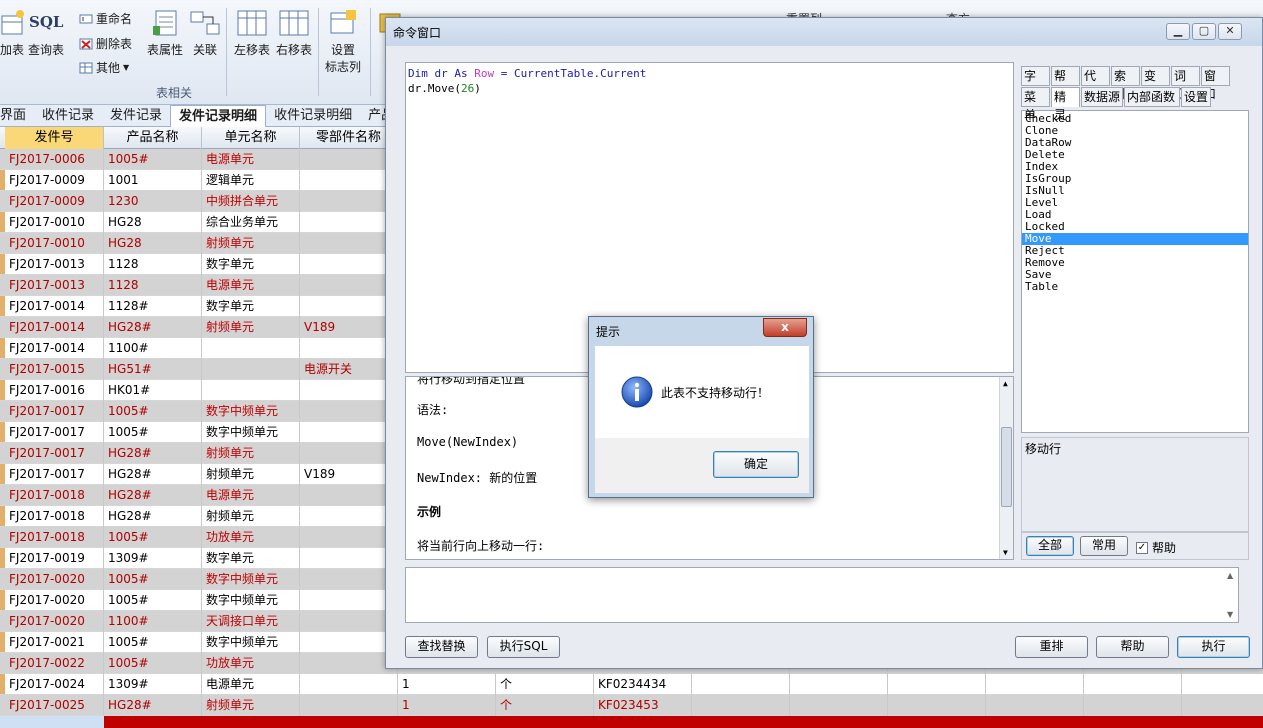 Image resolution: width=1263 pixels, height=728 pixels. What do you see at coordinates (153, 243) in the screenshot?
I see `table-cell: HG28` at bounding box center [153, 243].